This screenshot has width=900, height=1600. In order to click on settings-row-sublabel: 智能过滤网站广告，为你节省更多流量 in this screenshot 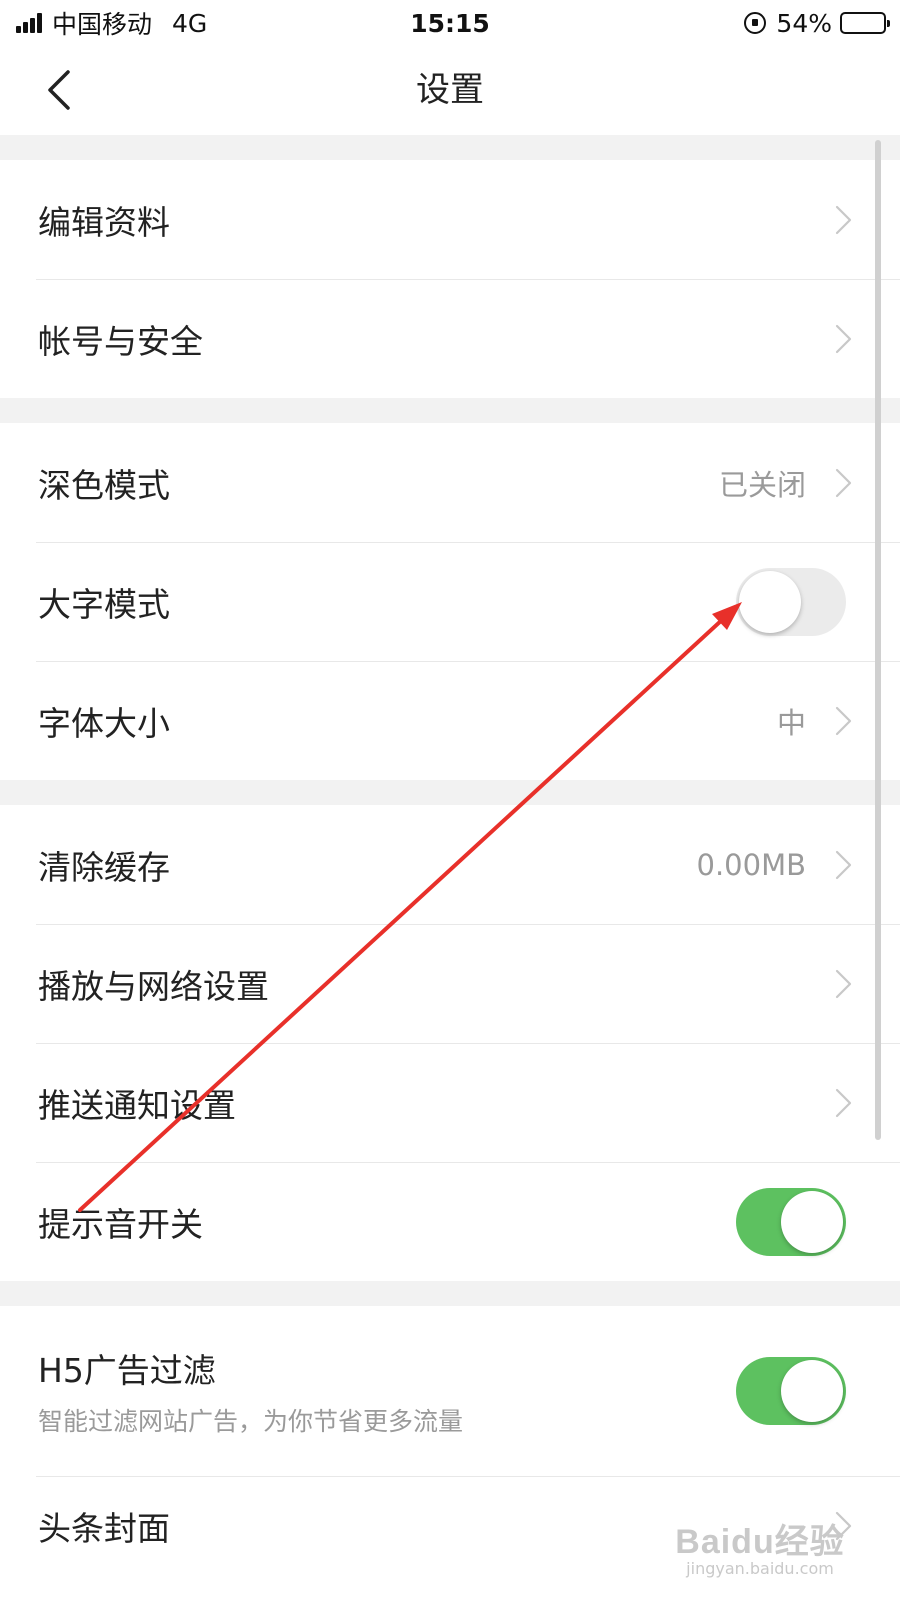, I will do `click(251, 1421)`.